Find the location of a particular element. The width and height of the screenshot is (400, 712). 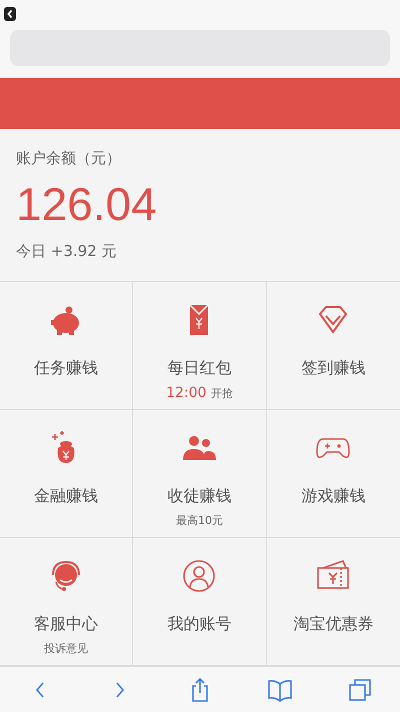

menu-tile: 签到赚钱 is located at coordinates (333, 346).